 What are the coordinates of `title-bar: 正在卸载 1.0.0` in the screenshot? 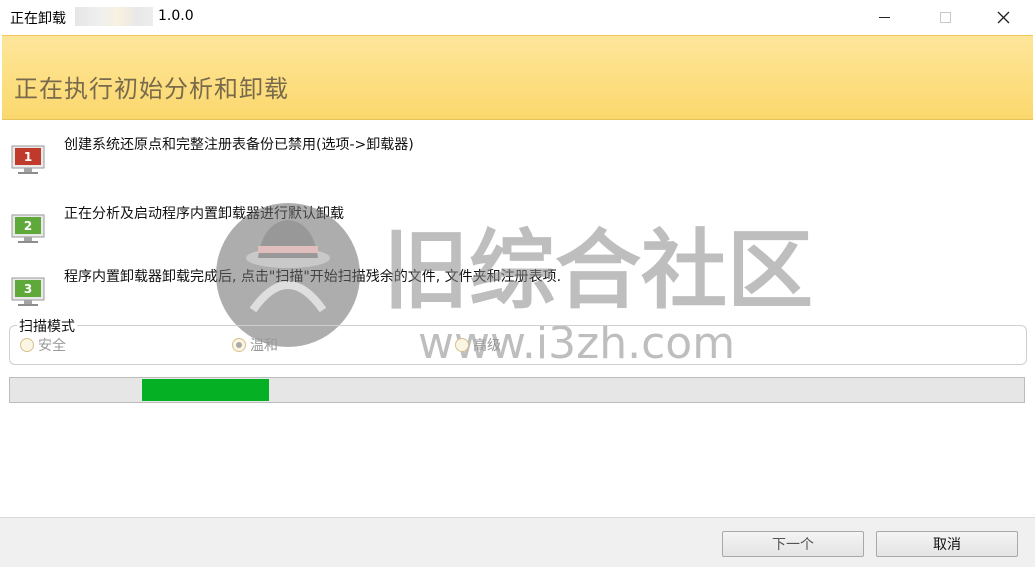 It's located at (517, 17).